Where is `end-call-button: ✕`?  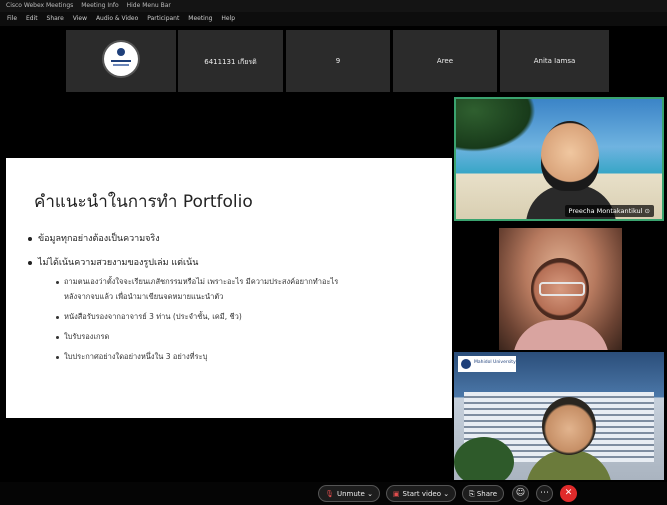 end-call-button: ✕ is located at coordinates (568, 493).